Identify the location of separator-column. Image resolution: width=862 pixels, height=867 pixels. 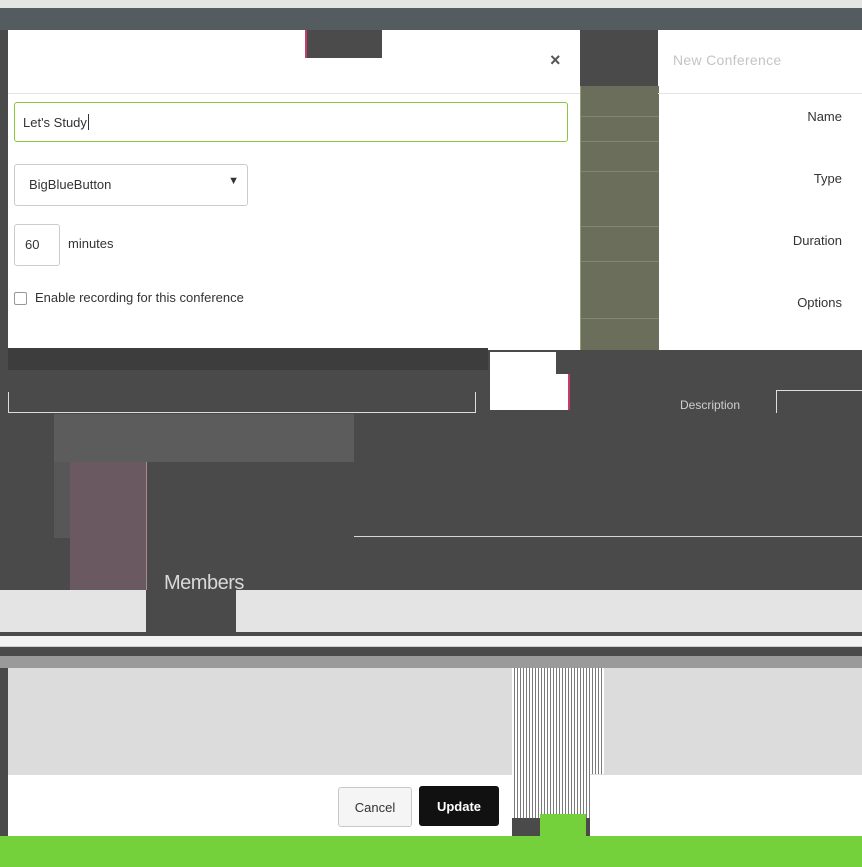
(619, 218).